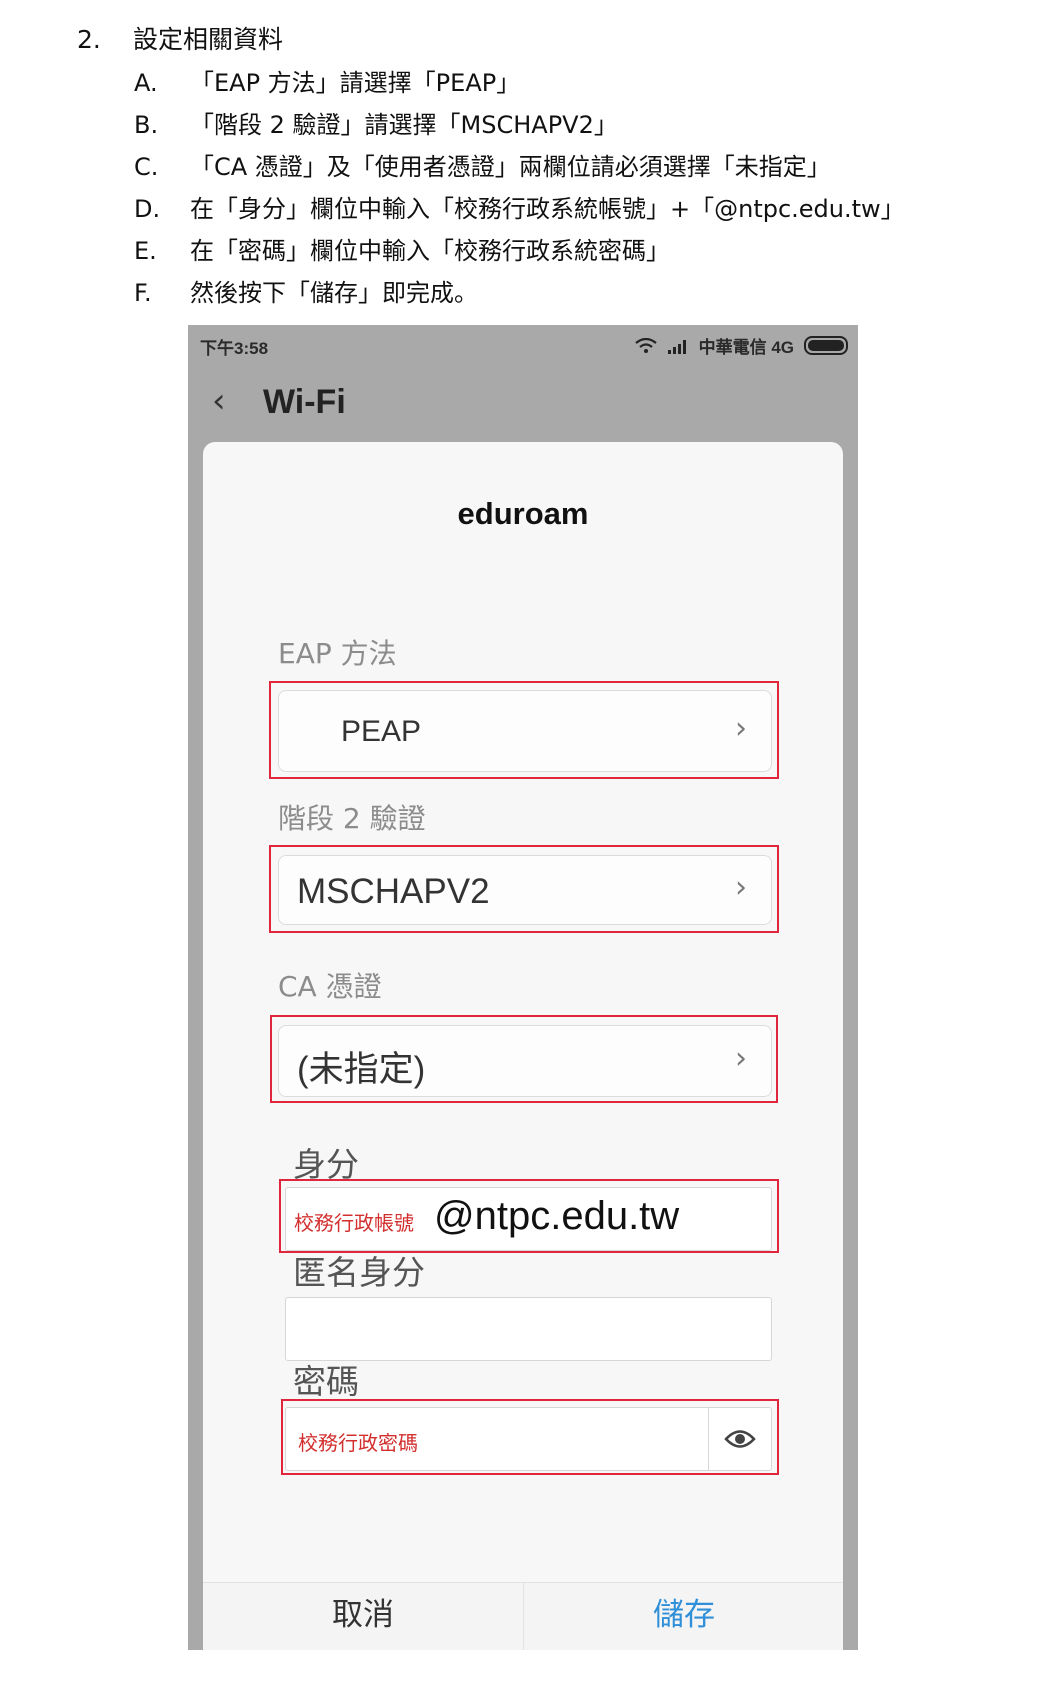 The image size is (1046, 1691). Describe the element at coordinates (547, 209) in the screenshot. I see `instruction-text: 在「身分」欄位中輸入「校務行政系統帳號」+「@ntpc.edu.tw」` at that location.